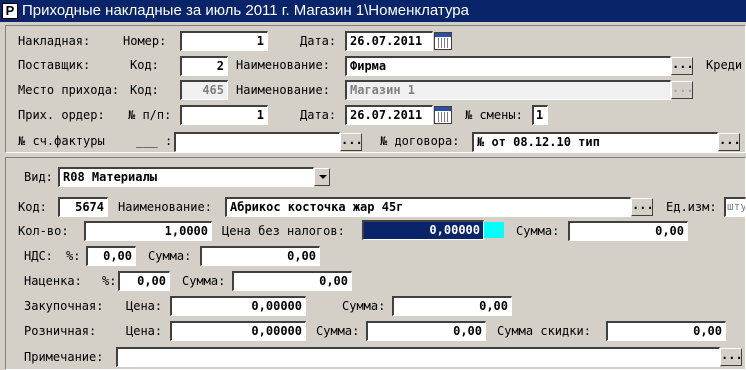  Describe the element at coordinates (257, 142) in the screenshot. I see `invoice-ref-field` at that location.